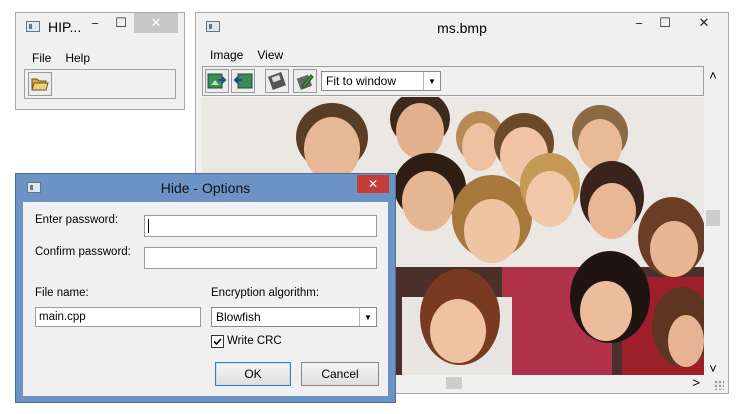 Image resolution: width=749 pixels, height=414 pixels. I want to click on hip-titlebar: HIP... − ☐ ✕, so click(100, 27).